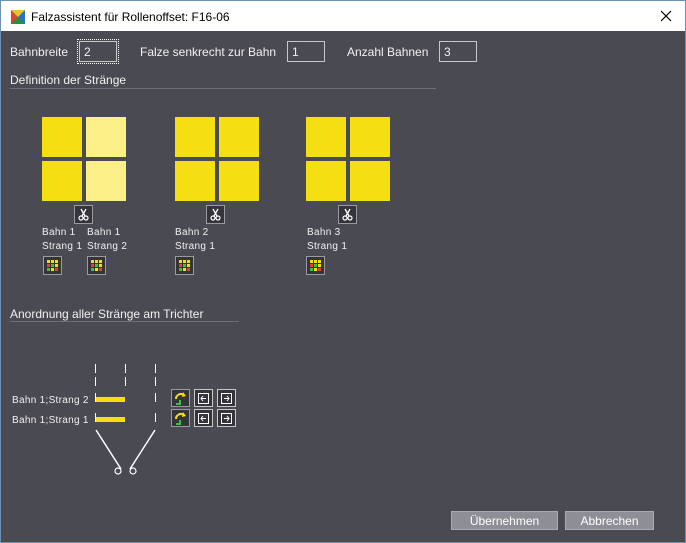  I want to click on arrangement-row-label: Bahn 1;Strang 2, so click(50, 400).